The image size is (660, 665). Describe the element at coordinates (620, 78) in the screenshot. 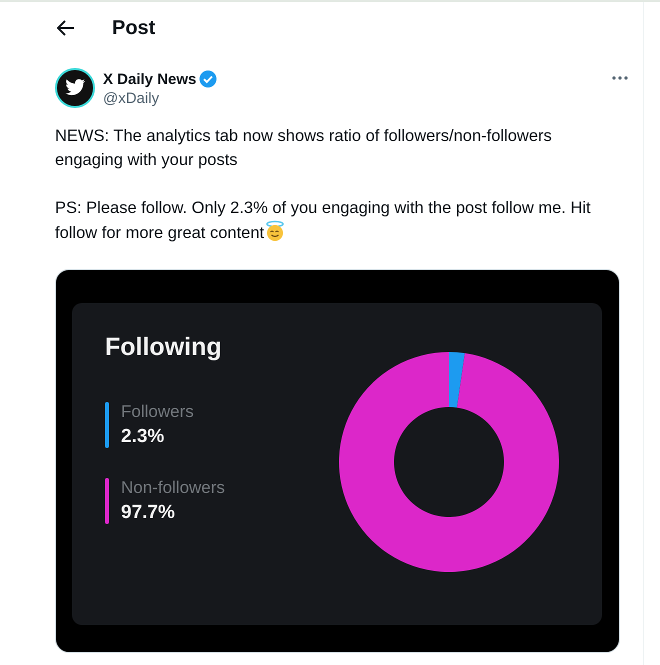

I see `more-icon` at that location.